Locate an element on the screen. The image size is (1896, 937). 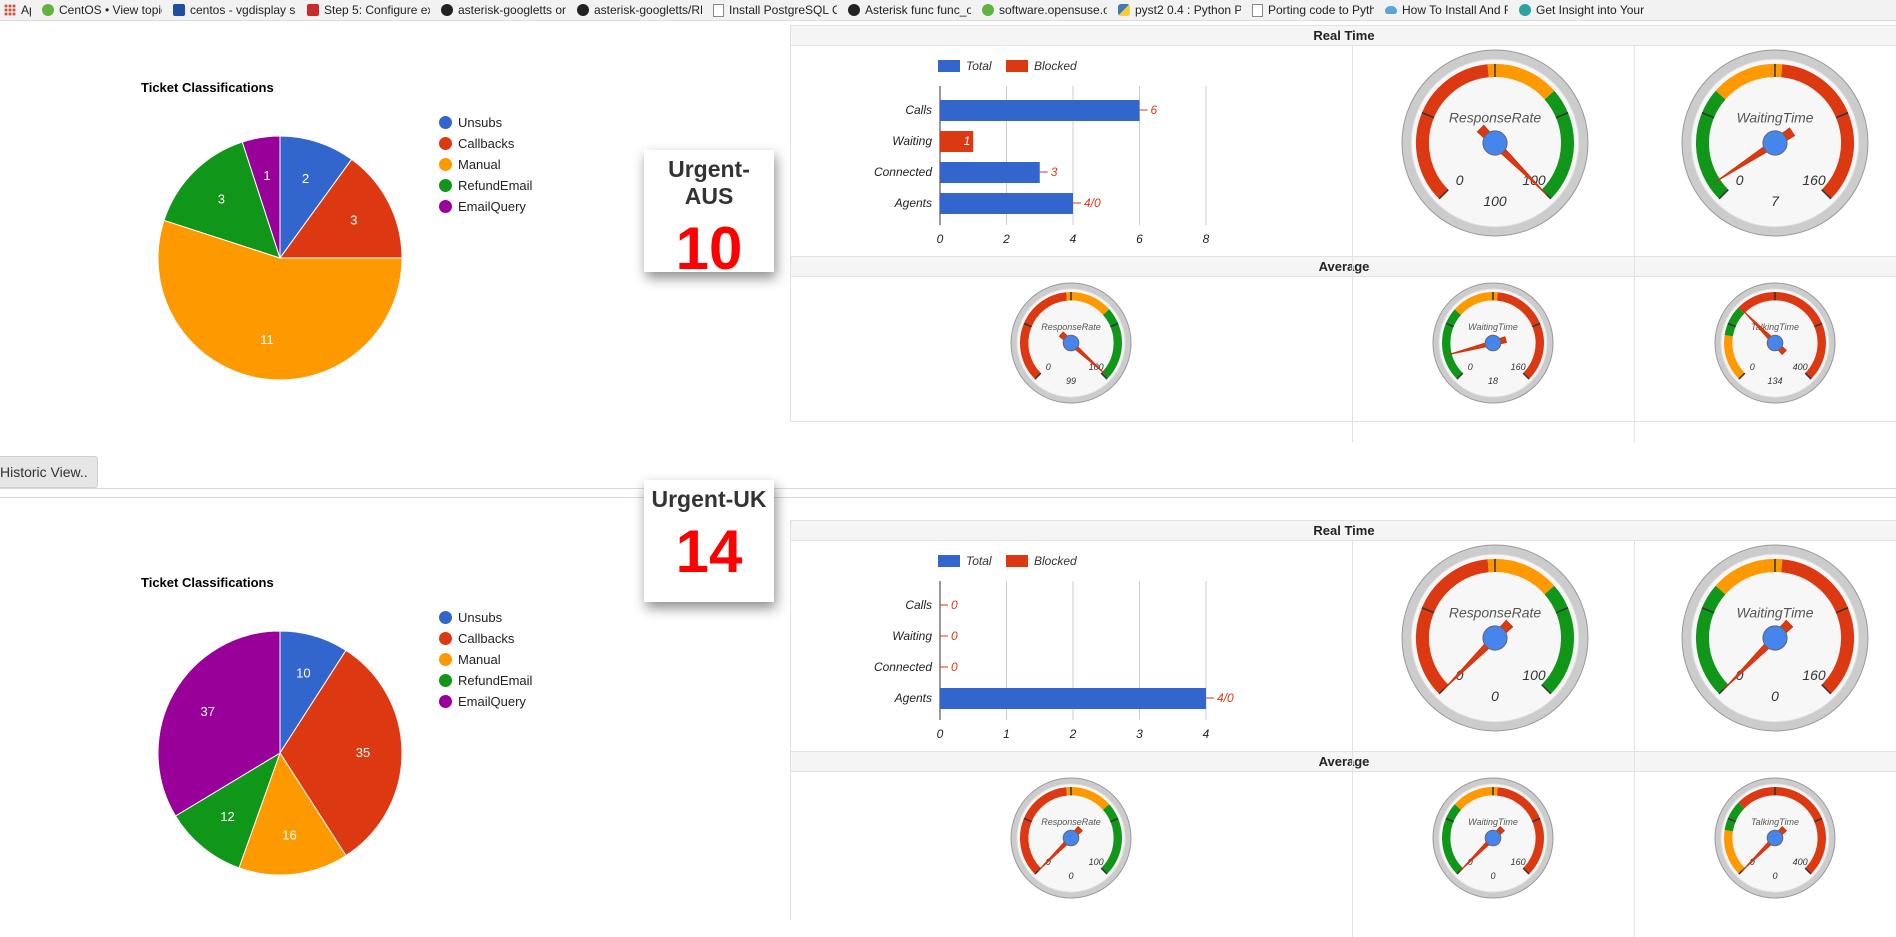
gauge-max: 100 is located at coordinates (1534, 675).